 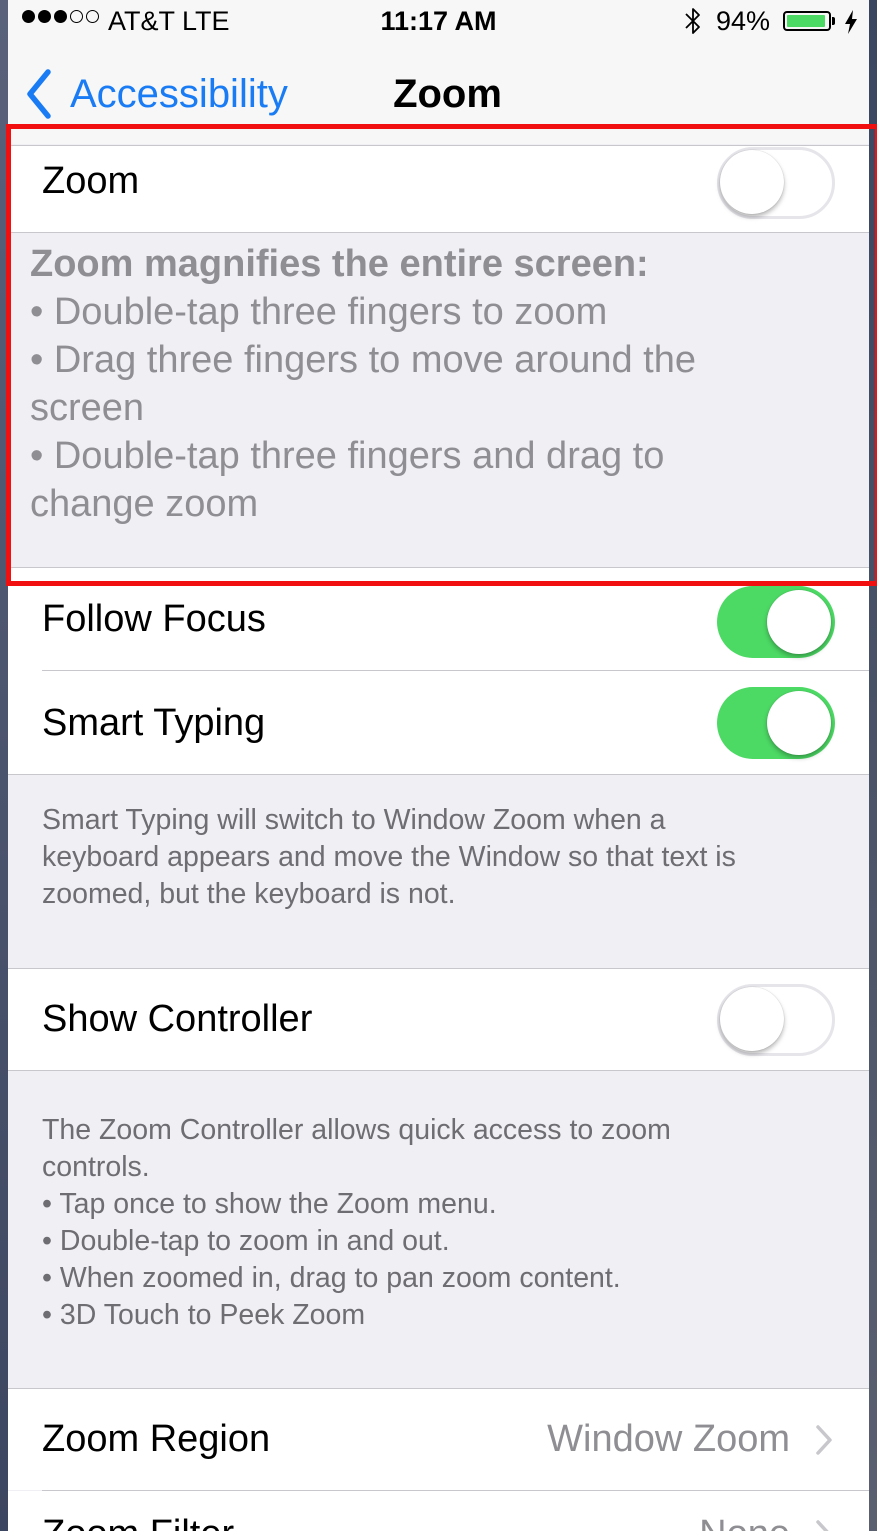 I want to click on follow-focus-label: Follow Focus, so click(x=154, y=619).